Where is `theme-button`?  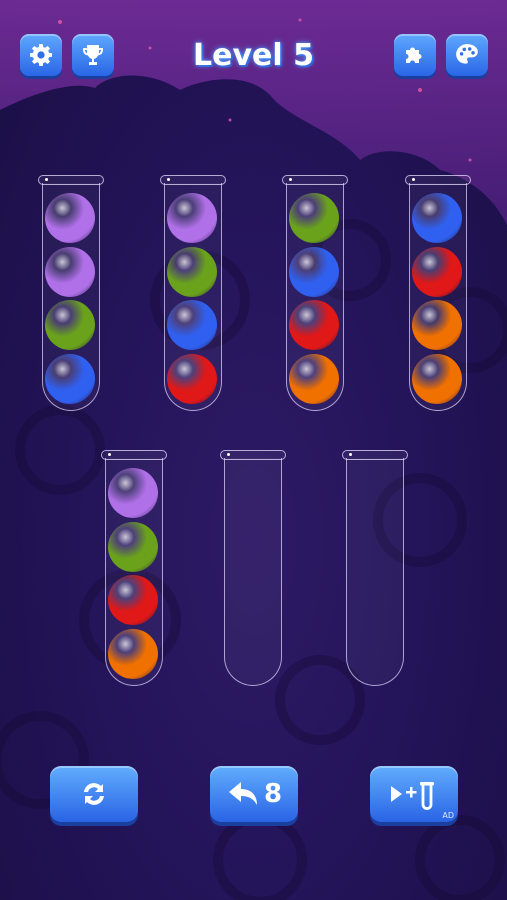 theme-button is located at coordinates (467, 55).